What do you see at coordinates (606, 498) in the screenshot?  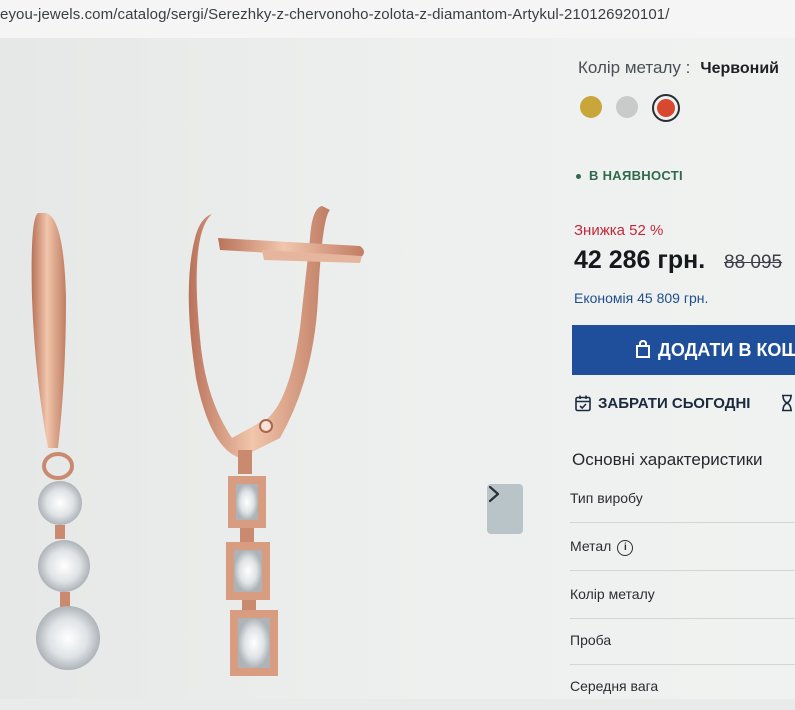 I see `spec-label: Тип виробу` at bounding box center [606, 498].